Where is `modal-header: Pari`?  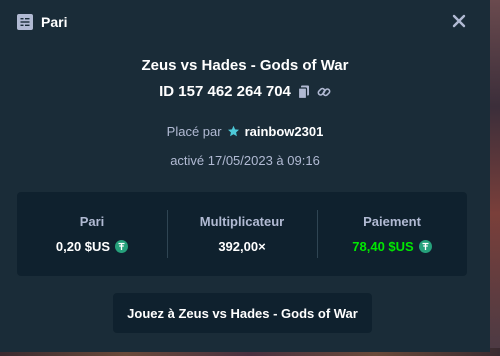 modal-header: Pari is located at coordinates (42, 22).